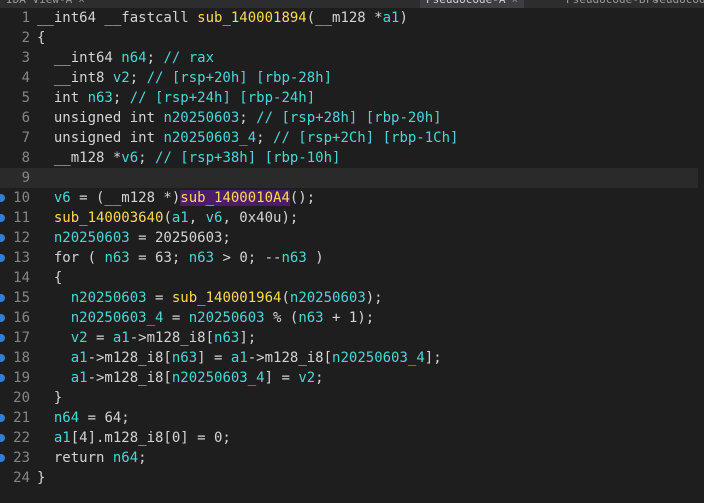  What do you see at coordinates (121, 98) in the screenshot?
I see `code-token: ;` at bounding box center [121, 98].